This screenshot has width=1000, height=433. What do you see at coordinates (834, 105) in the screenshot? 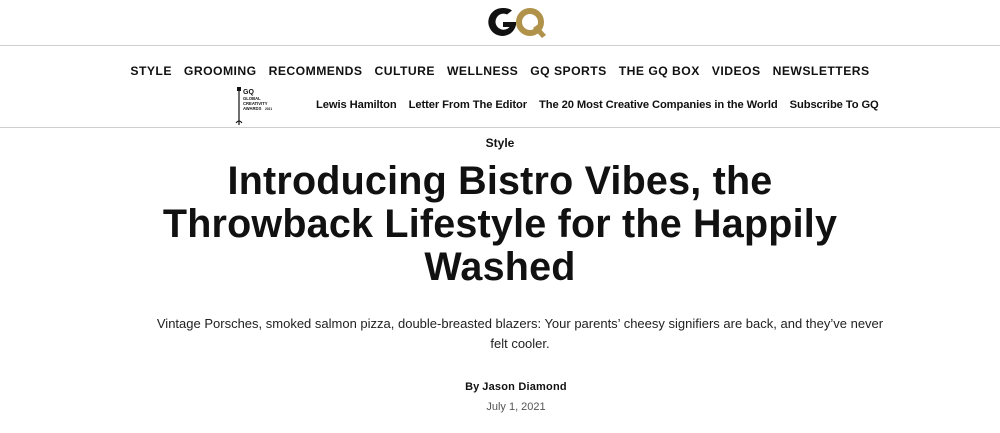
I see `sub-nav-subscribe: Subscribe To GQ` at bounding box center [834, 105].